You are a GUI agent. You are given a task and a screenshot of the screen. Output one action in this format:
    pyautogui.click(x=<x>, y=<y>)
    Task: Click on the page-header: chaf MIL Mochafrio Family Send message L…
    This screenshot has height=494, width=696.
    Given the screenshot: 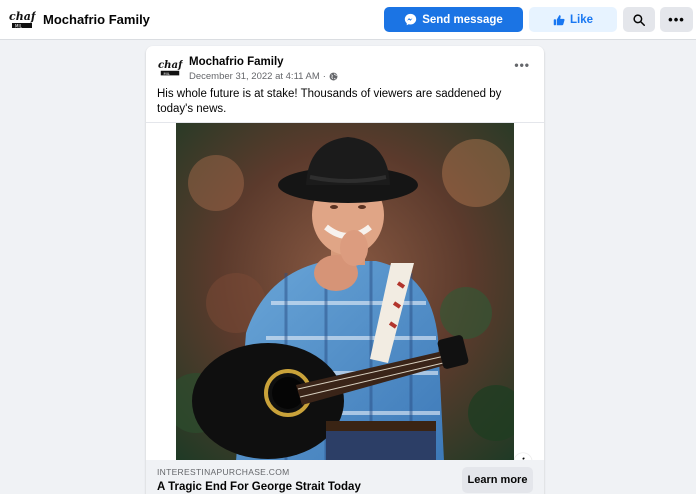 What is the action you would take?
    pyautogui.click(x=348, y=20)
    